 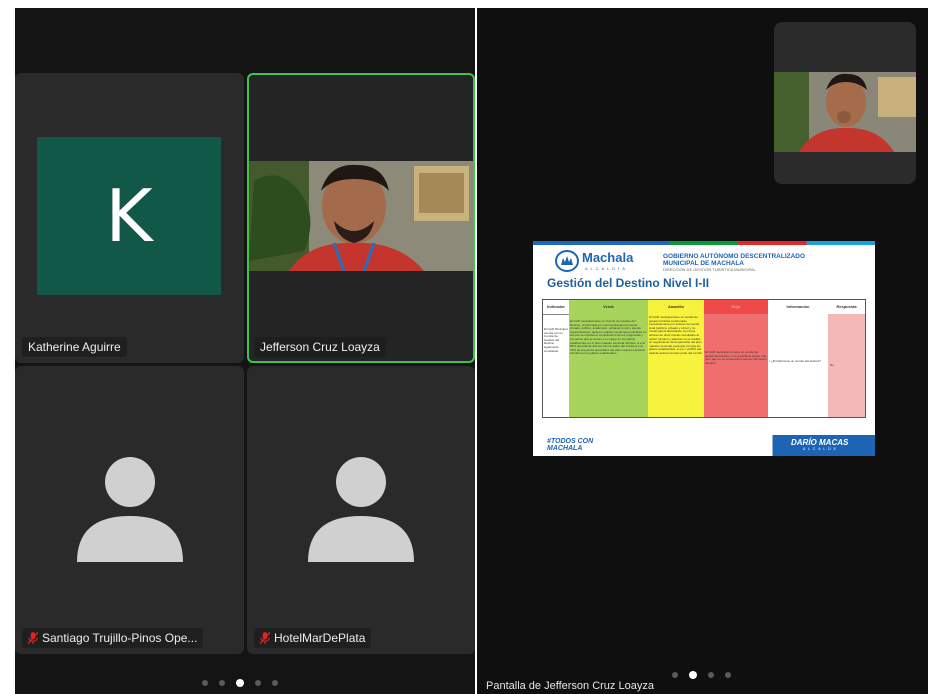 I want to click on speaker-thumbnail, so click(x=845, y=103).